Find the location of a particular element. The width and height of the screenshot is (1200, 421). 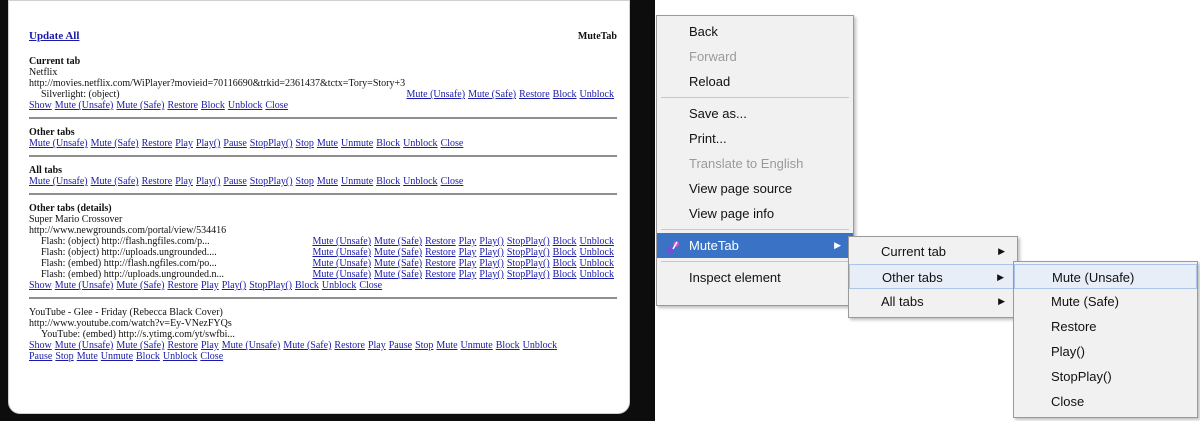

menu-item-mutetab: MuteTab ▶ is located at coordinates (755, 245).